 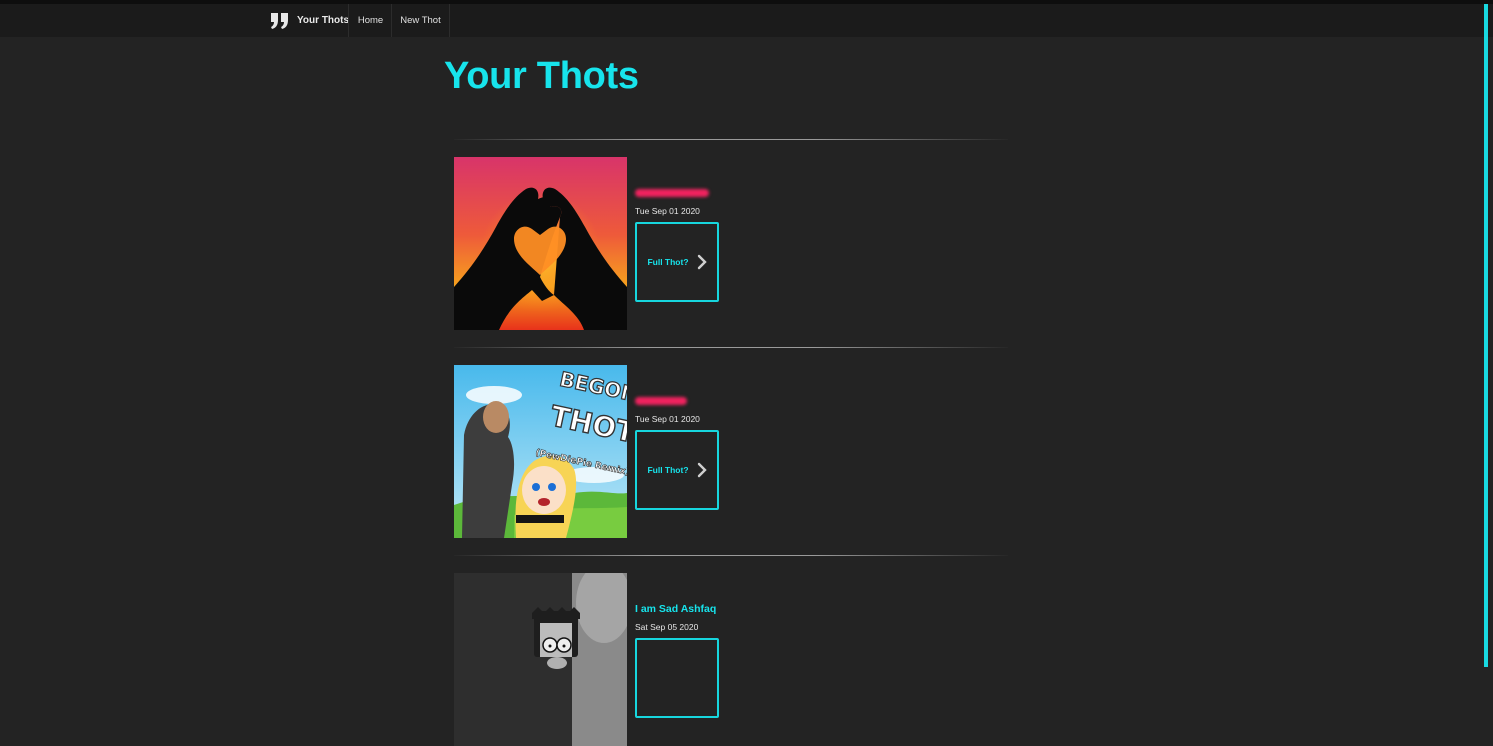 I want to click on page-title: Your Thots, so click(x=541, y=76).